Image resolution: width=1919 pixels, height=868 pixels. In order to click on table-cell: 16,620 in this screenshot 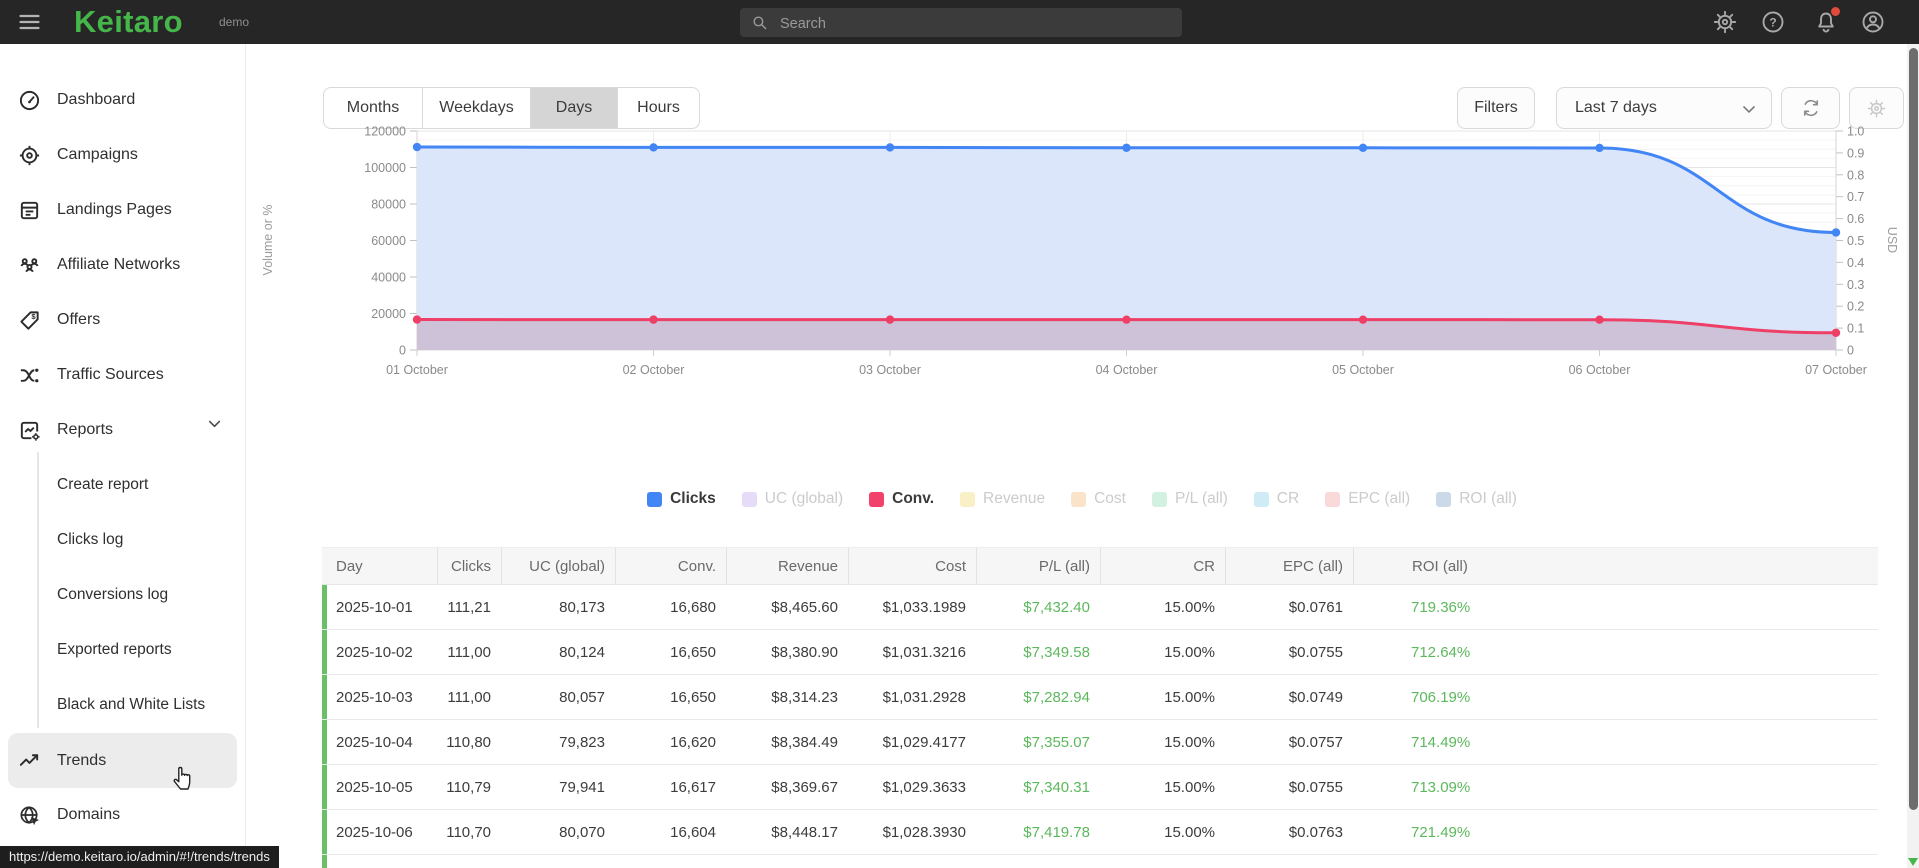, I will do `click(693, 742)`.